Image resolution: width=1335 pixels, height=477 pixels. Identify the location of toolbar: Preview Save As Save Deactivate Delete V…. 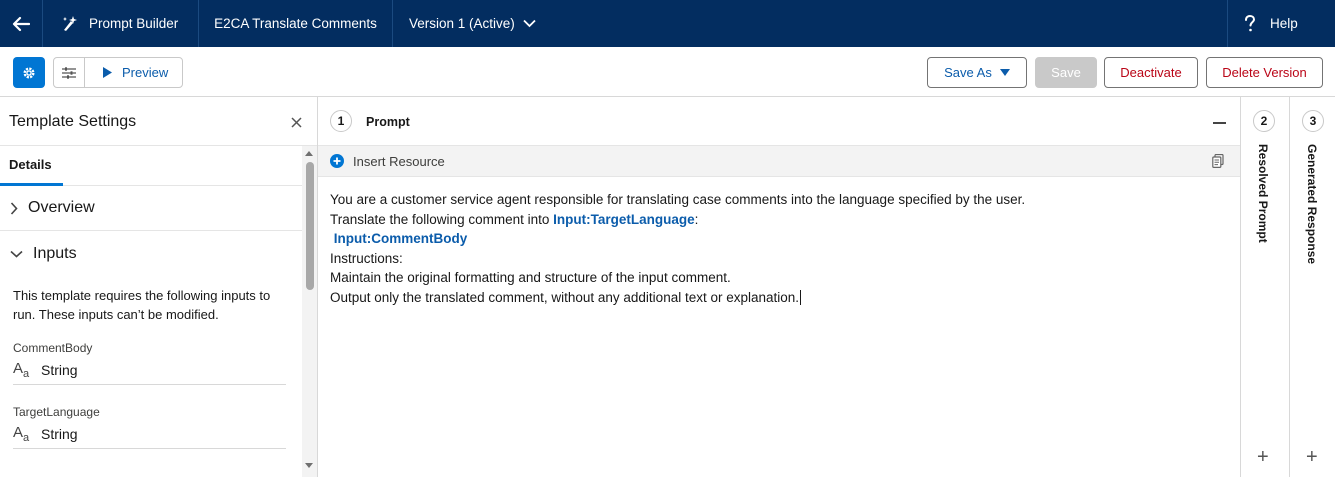
(667, 72).